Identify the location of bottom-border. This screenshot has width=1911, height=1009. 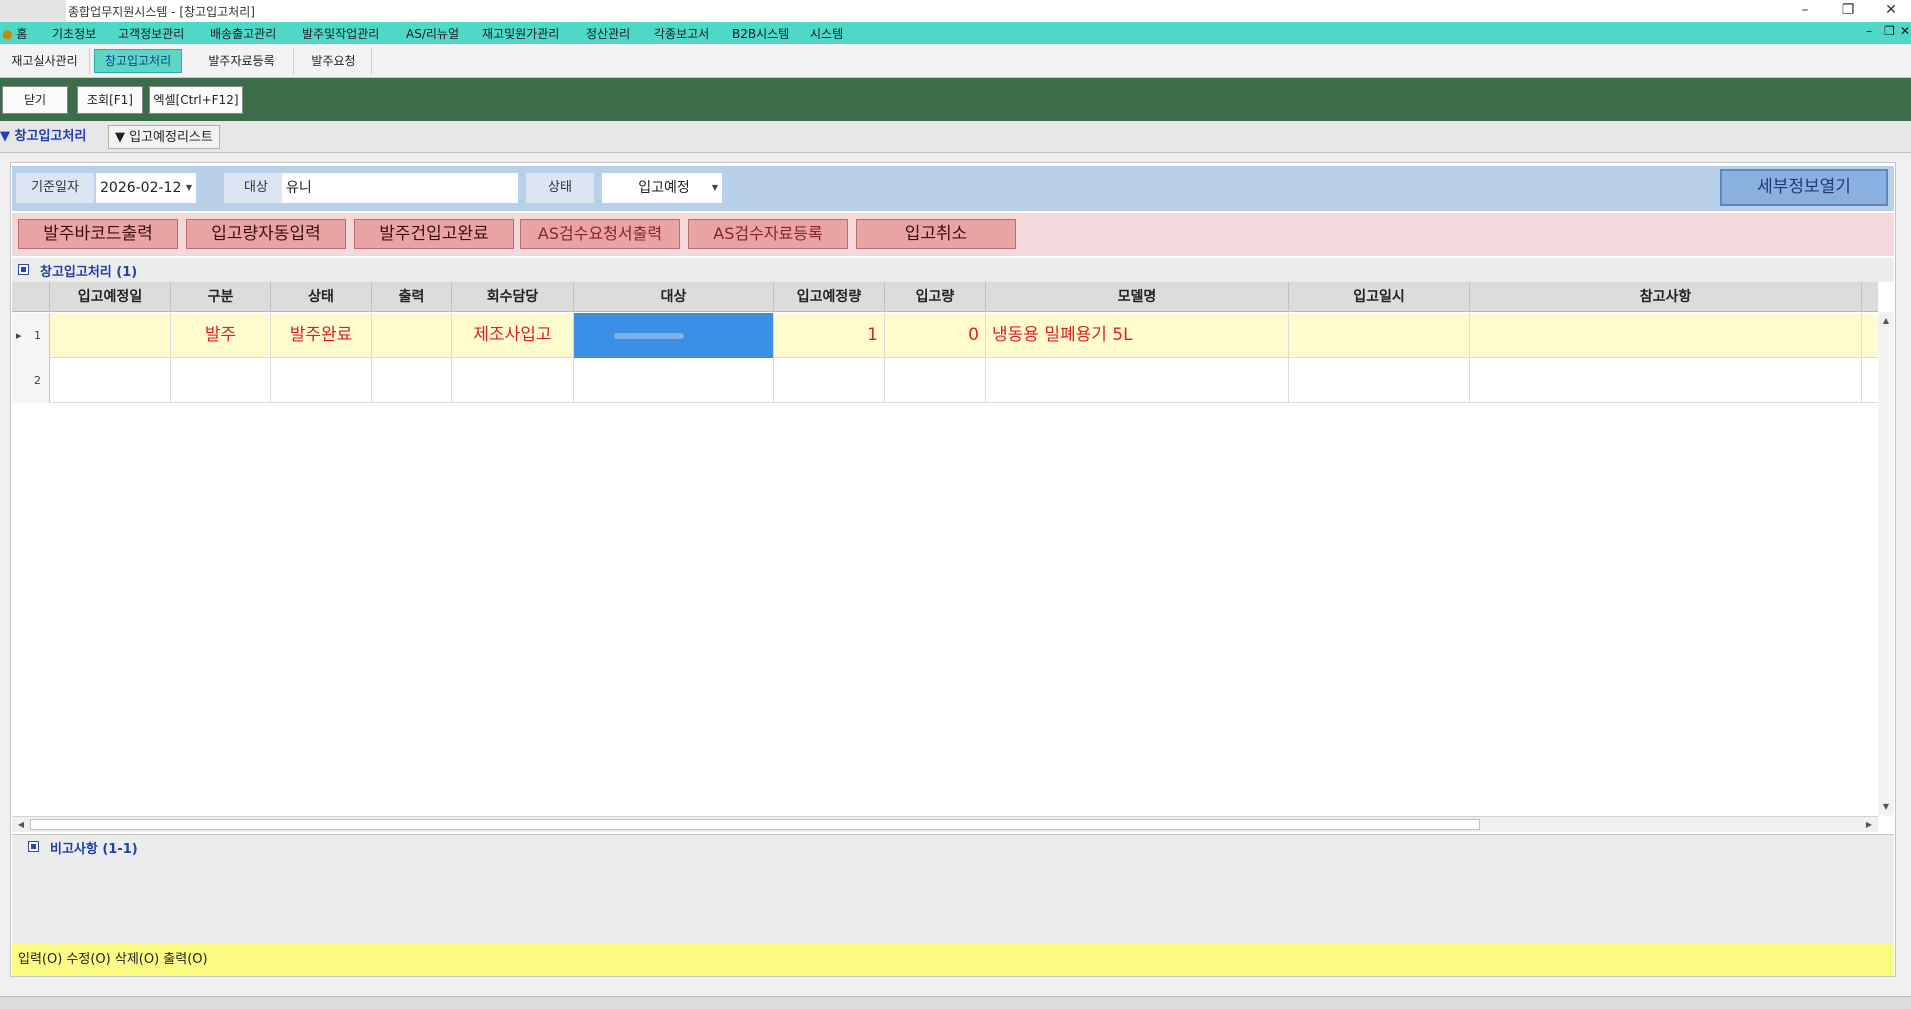
(955, 1002).